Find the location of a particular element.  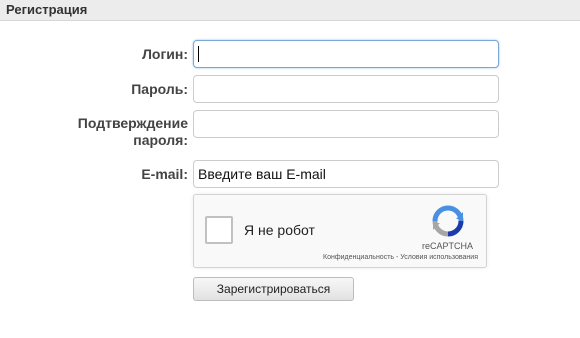

recaptcha-logo-icon is located at coordinates (448, 221).